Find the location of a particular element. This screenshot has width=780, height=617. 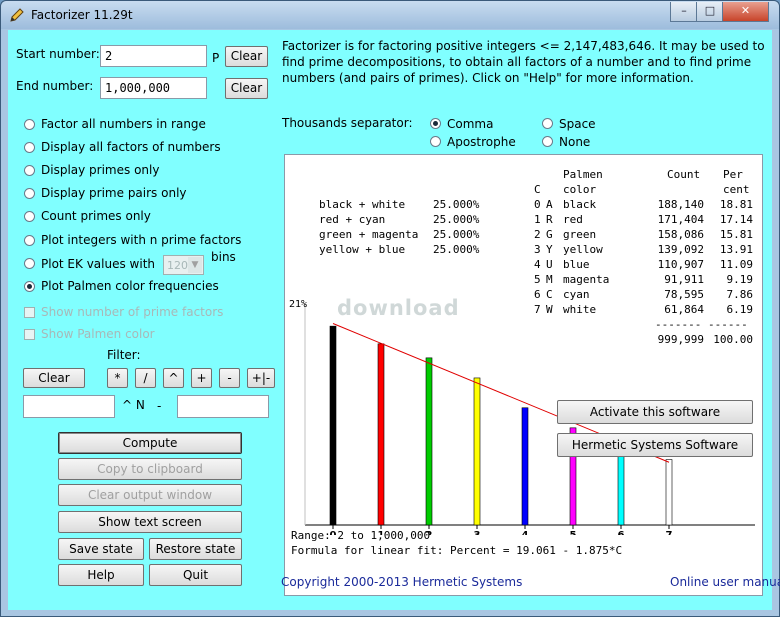

filter-left-input is located at coordinates (69, 406).